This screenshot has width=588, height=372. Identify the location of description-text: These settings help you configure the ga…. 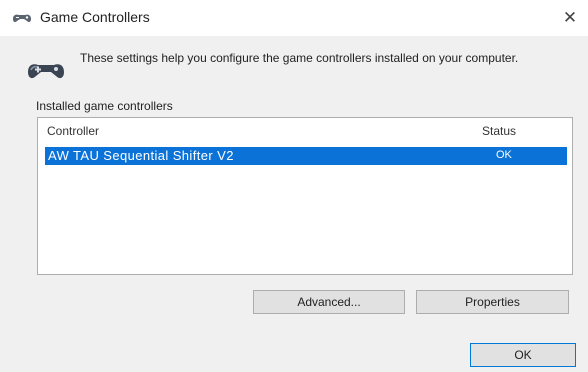
(299, 58).